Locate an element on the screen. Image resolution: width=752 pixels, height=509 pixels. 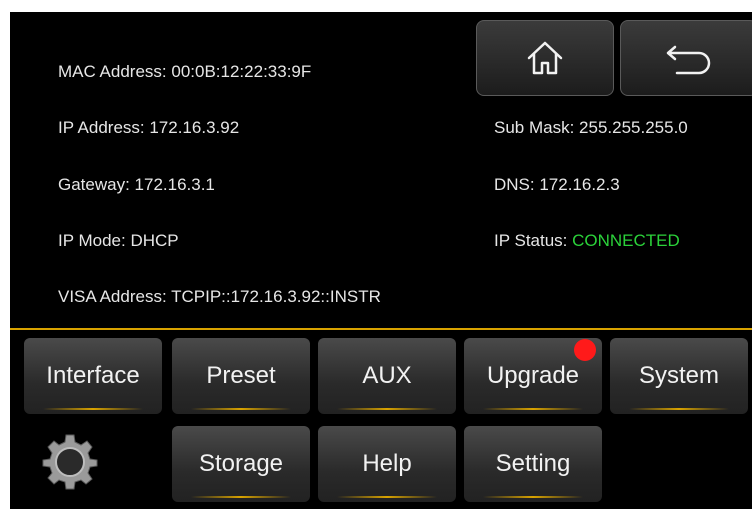
ip-status-label: IP Status: is located at coordinates (533, 240).